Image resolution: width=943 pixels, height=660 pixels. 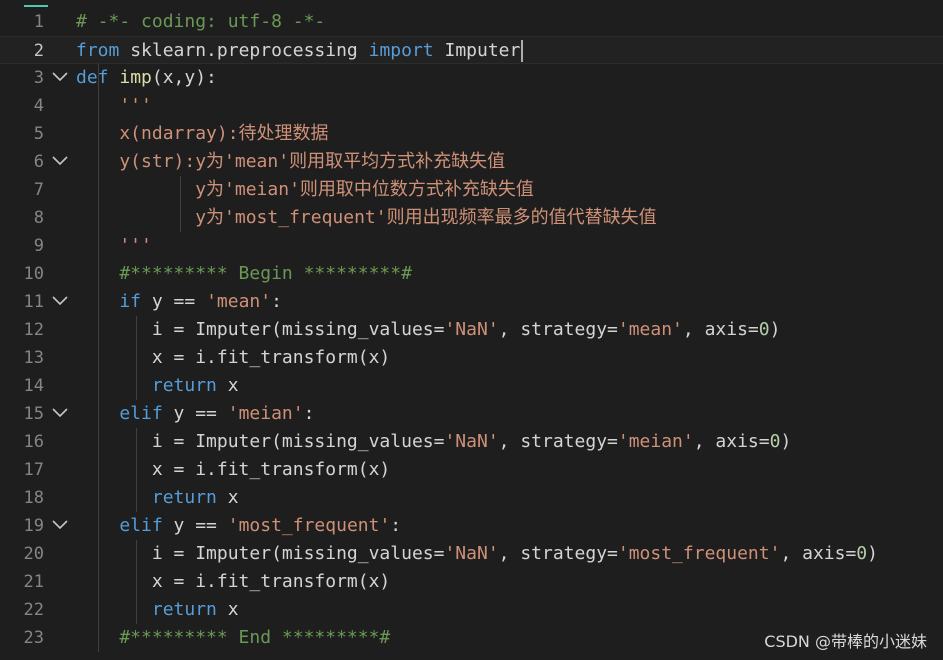 I want to click on code-token: sklearn.preprocessing, so click(x=244, y=50).